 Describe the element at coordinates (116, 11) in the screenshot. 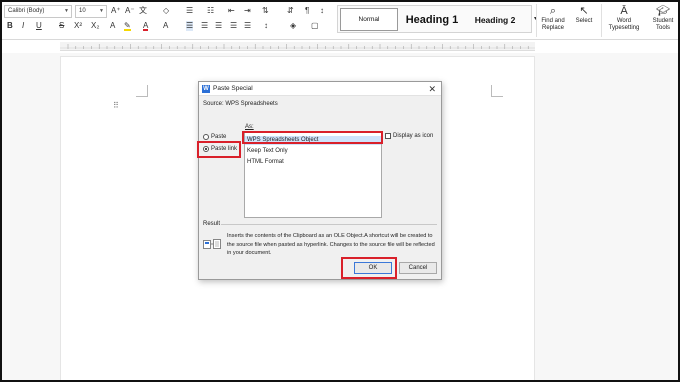

I see `grow-font-icon: A⁺` at that location.